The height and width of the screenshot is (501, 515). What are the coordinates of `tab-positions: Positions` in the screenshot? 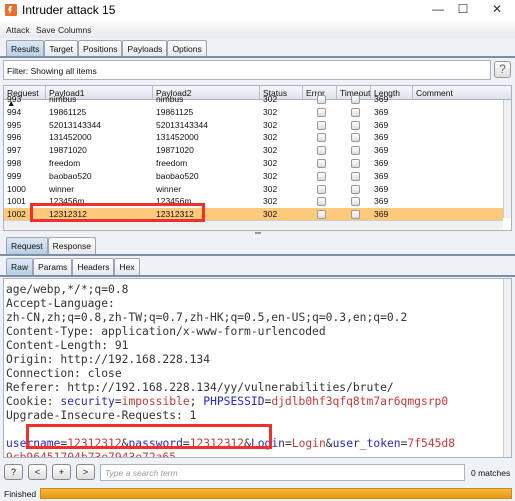 It's located at (100, 48).